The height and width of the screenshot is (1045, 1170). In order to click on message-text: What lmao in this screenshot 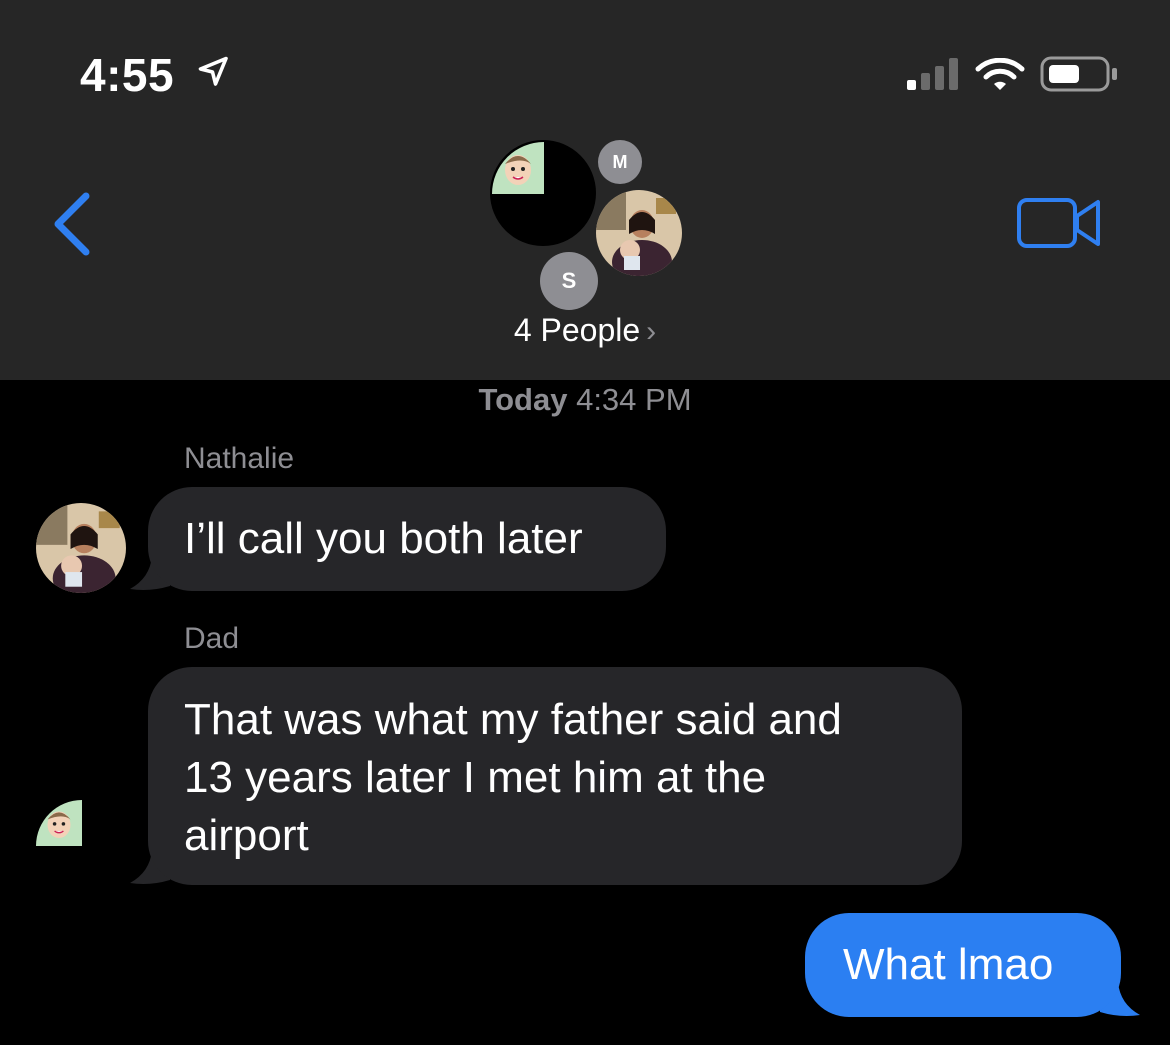, I will do `click(948, 964)`.